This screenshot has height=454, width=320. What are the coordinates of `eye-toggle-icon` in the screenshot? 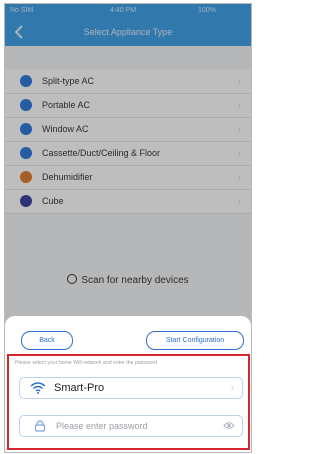 It's located at (229, 425).